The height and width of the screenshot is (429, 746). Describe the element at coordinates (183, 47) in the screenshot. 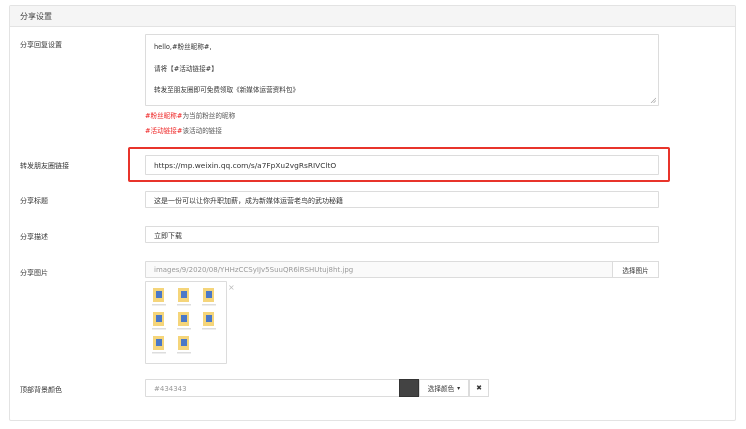

I see `share-reply-line: hello,#粉丝昵称#,` at that location.